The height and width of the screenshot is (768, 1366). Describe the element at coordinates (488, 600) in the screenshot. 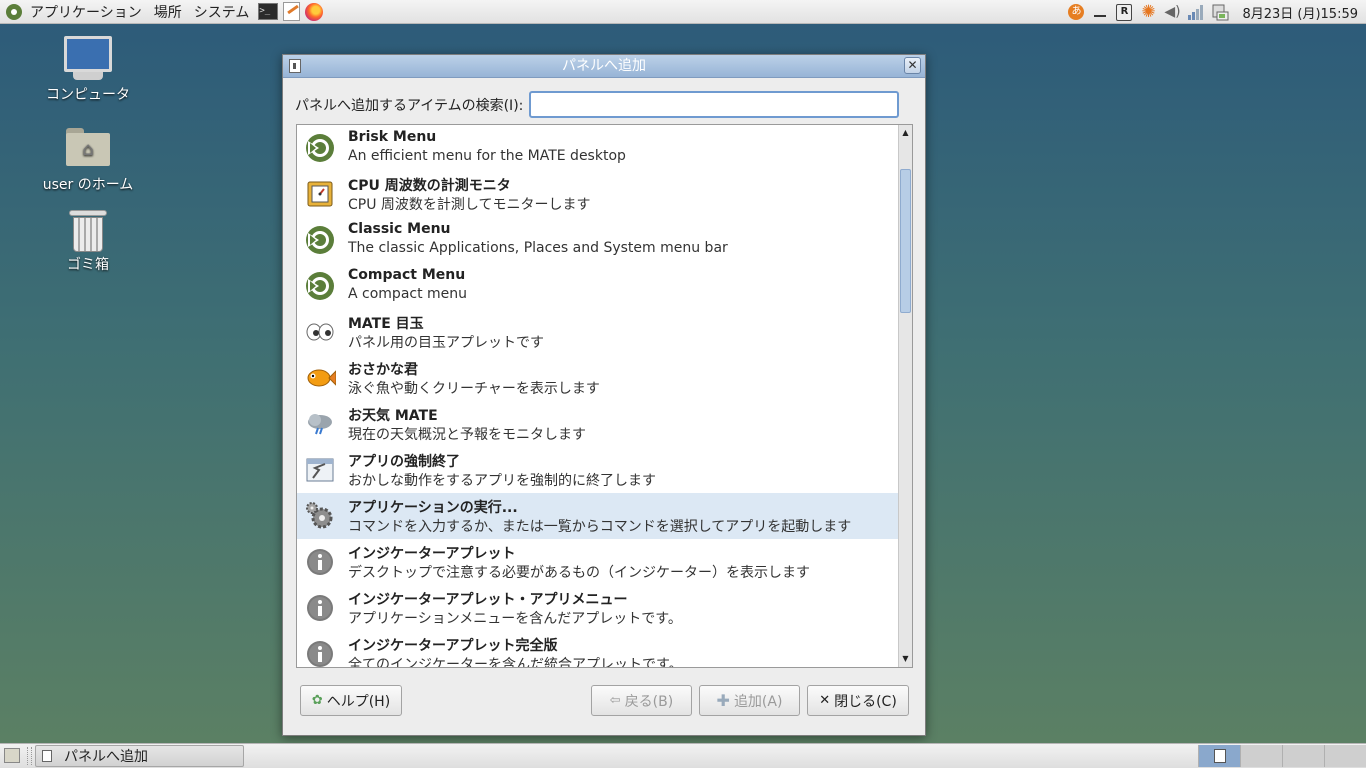

I see `item-title: インジケーターアプレット・アプリメニュー` at that location.